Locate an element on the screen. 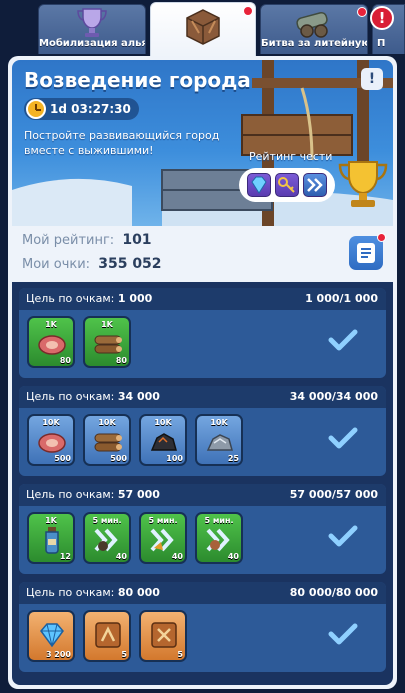  timer-value: 1d 03:27:30 is located at coordinates (90, 109).